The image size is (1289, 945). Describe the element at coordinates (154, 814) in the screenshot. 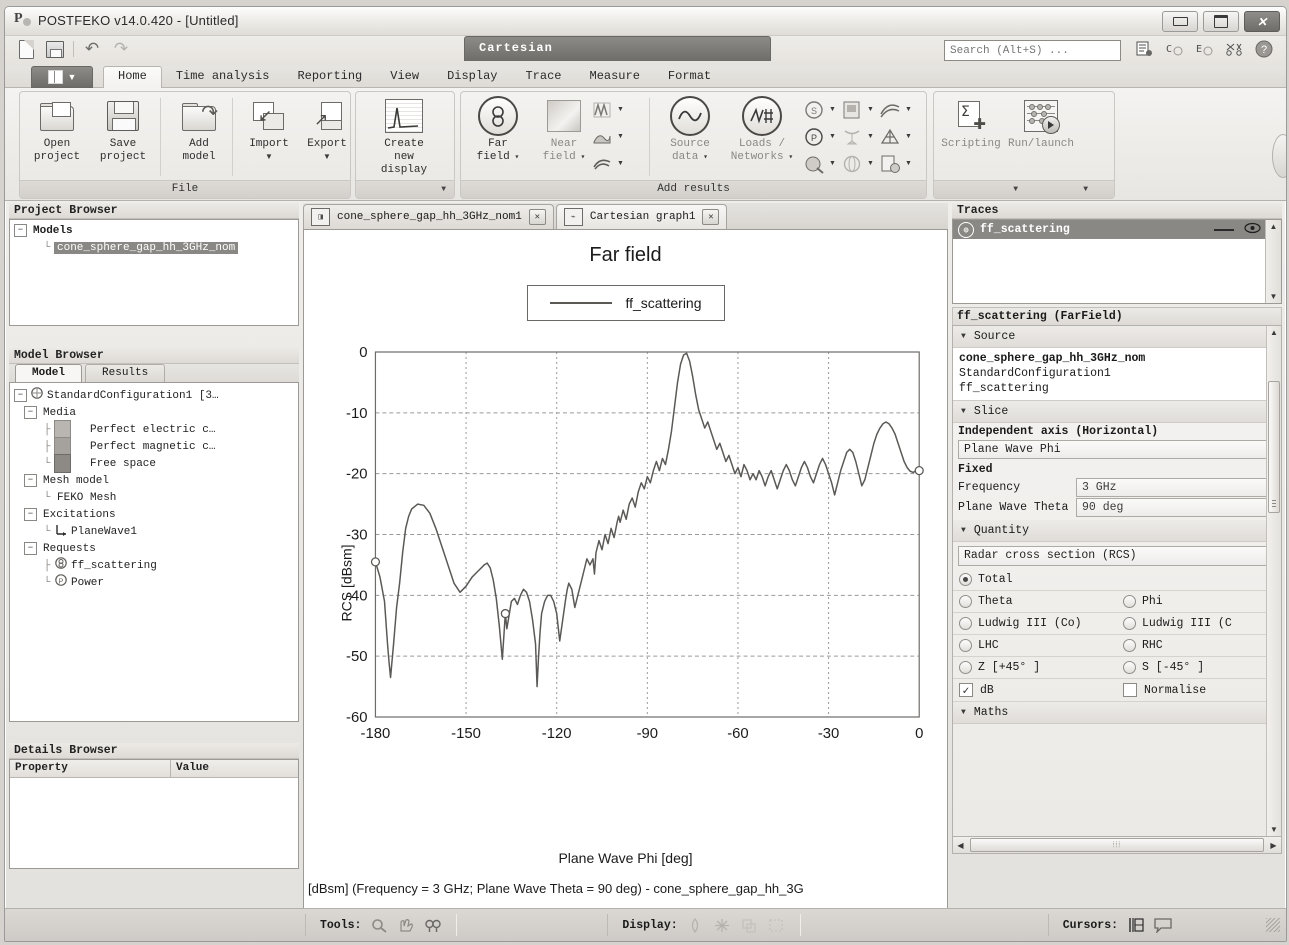

I see `details-browser-table: Property Value` at that location.